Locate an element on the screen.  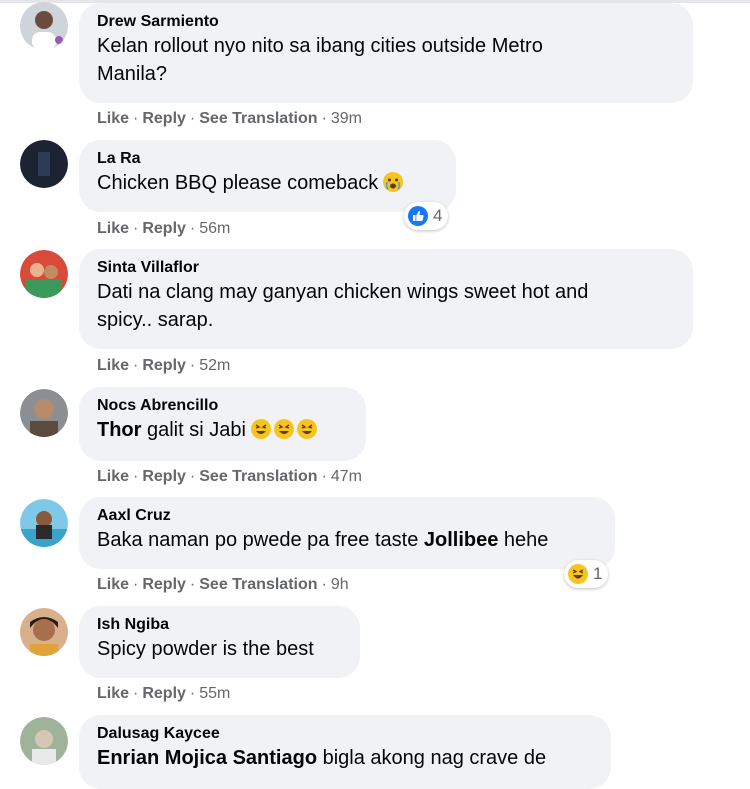
timestamp: 39m is located at coordinates (346, 118).